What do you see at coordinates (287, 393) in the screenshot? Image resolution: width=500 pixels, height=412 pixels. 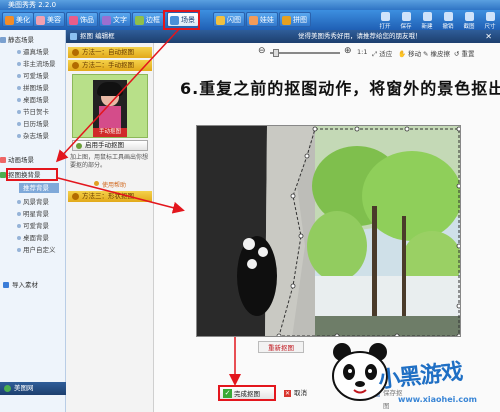 I see `cancel-icon: ✕` at bounding box center [287, 393].